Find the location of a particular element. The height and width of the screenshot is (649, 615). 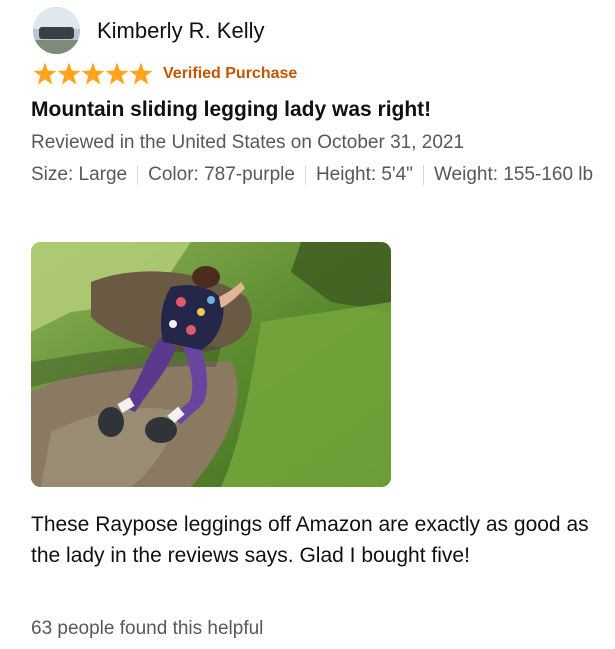

helpful-count: 63 people found this helpful is located at coordinates (147, 628).